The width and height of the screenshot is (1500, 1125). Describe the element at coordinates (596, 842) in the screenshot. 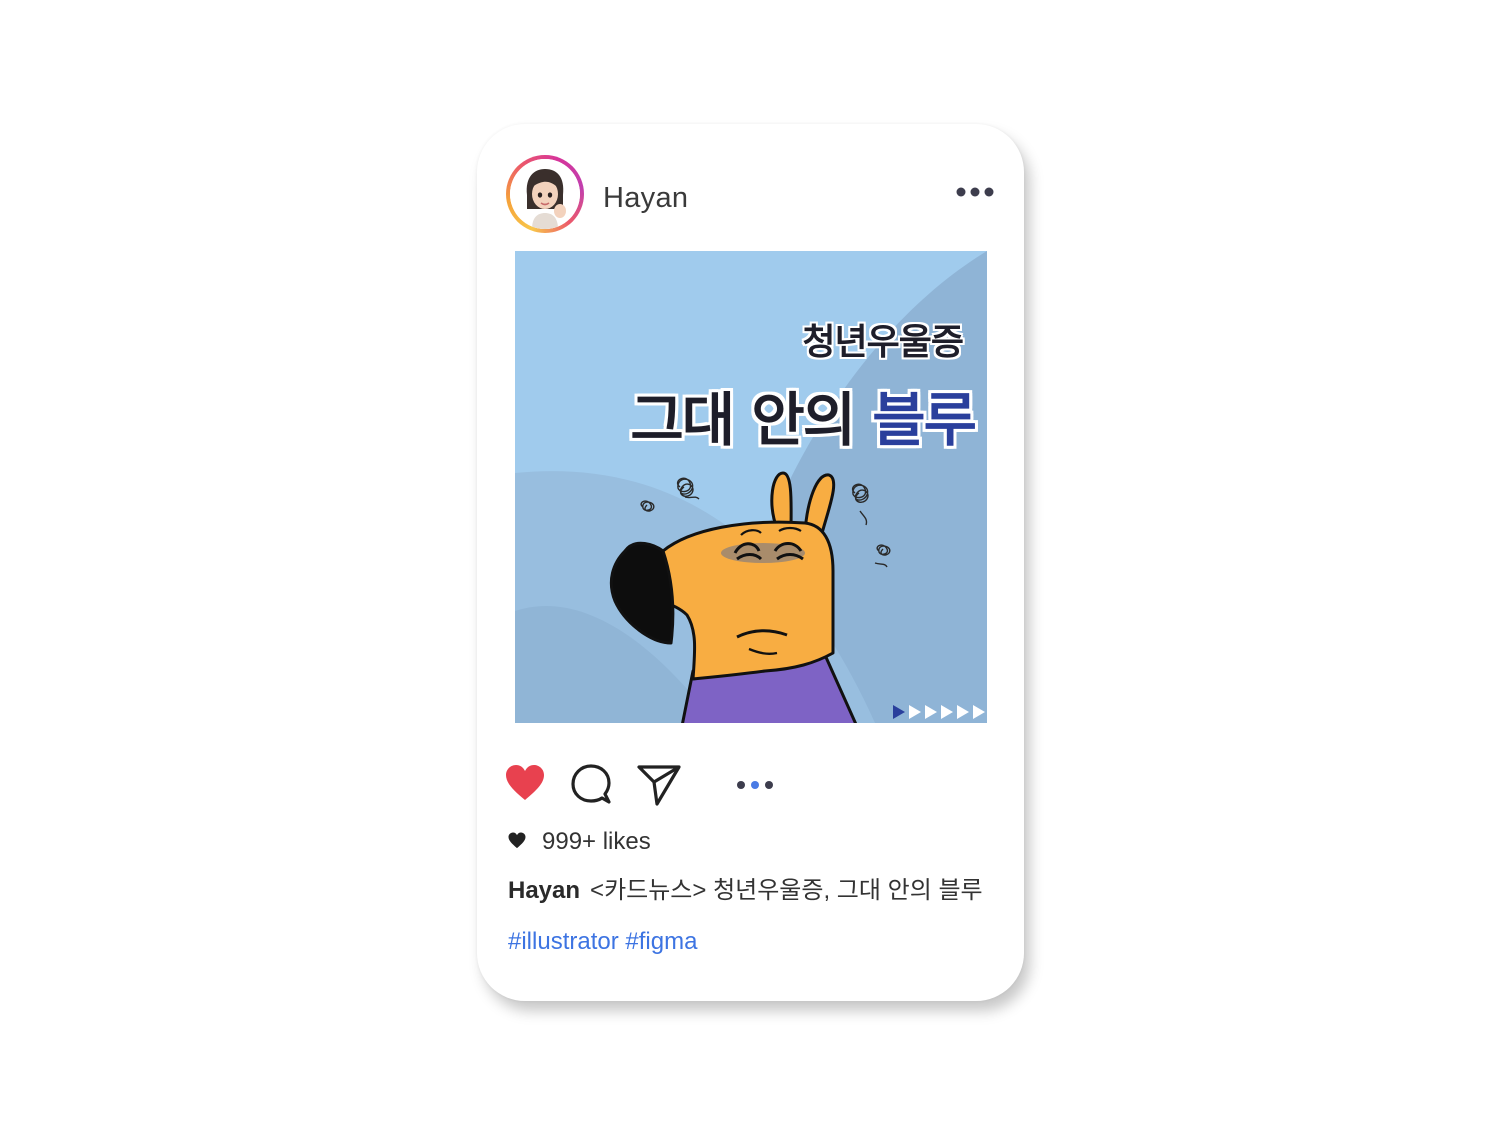

I see `likes-count: 999+ likes` at that location.